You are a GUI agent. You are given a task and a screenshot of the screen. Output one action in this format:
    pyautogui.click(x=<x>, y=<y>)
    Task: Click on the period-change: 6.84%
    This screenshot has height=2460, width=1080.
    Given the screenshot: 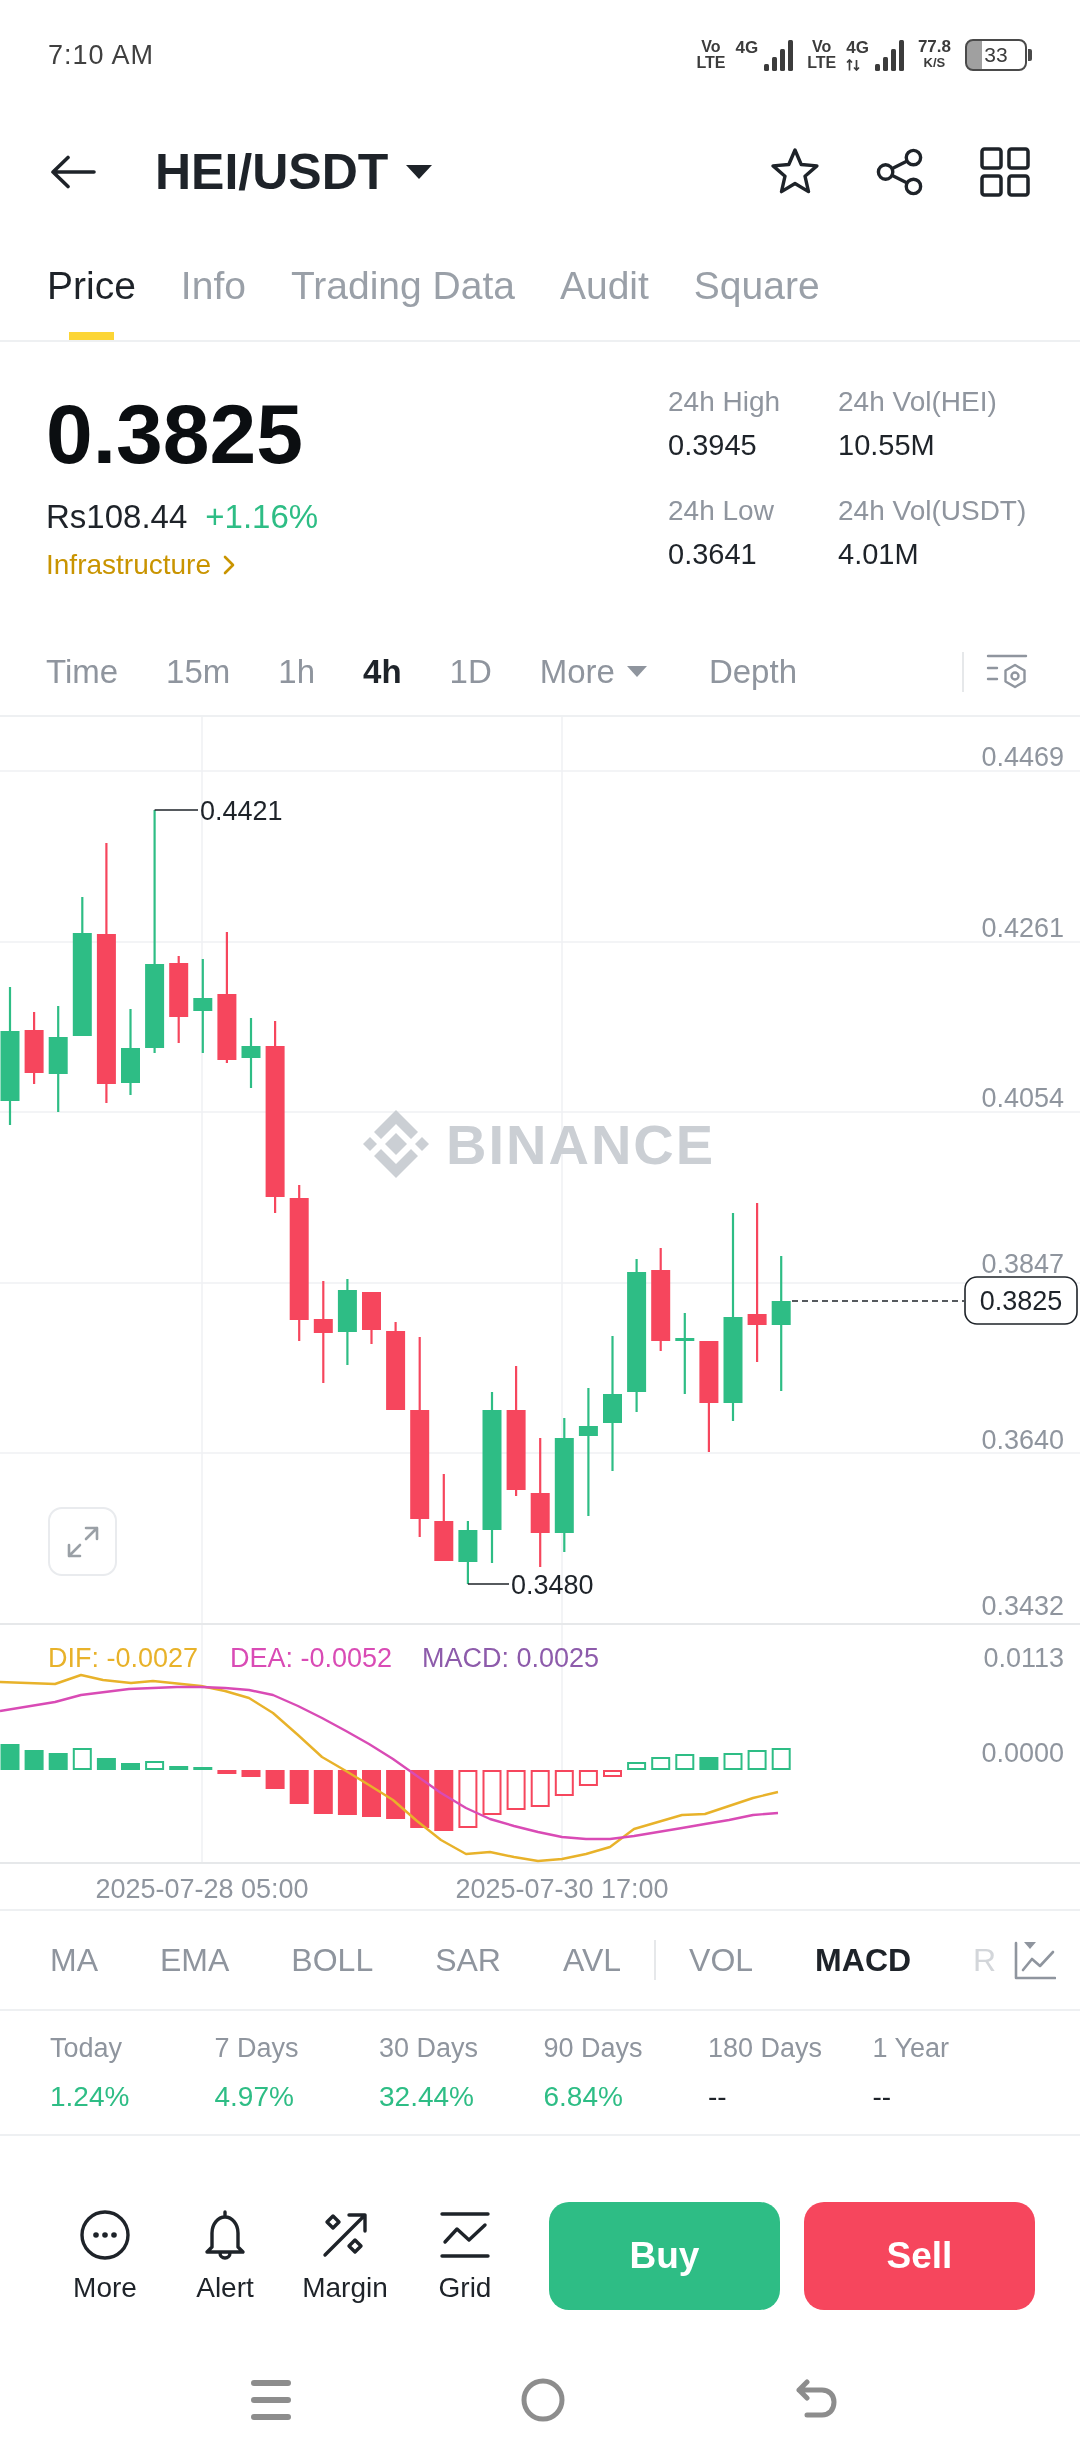 What is the action you would take?
    pyautogui.click(x=583, y=2097)
    